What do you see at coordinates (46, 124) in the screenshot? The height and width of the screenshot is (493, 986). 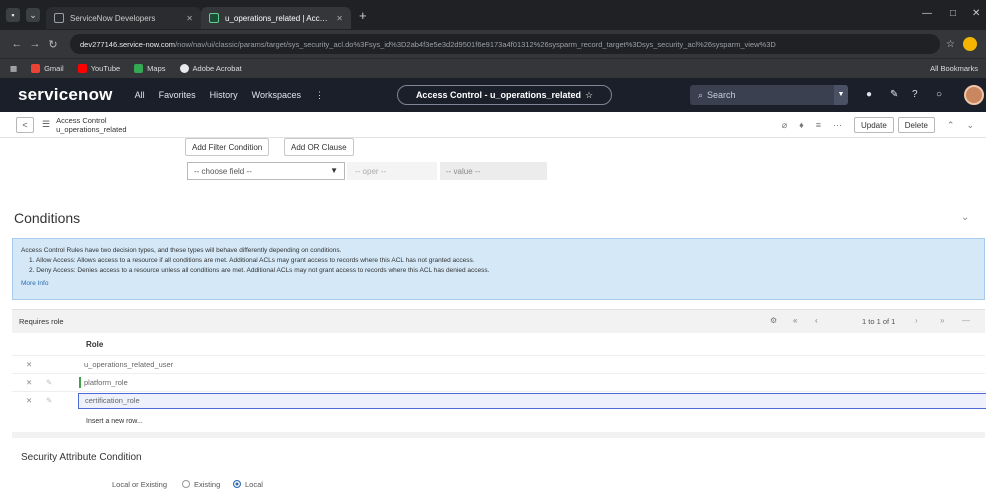 I see `form-menu-icon: ☰` at bounding box center [46, 124].